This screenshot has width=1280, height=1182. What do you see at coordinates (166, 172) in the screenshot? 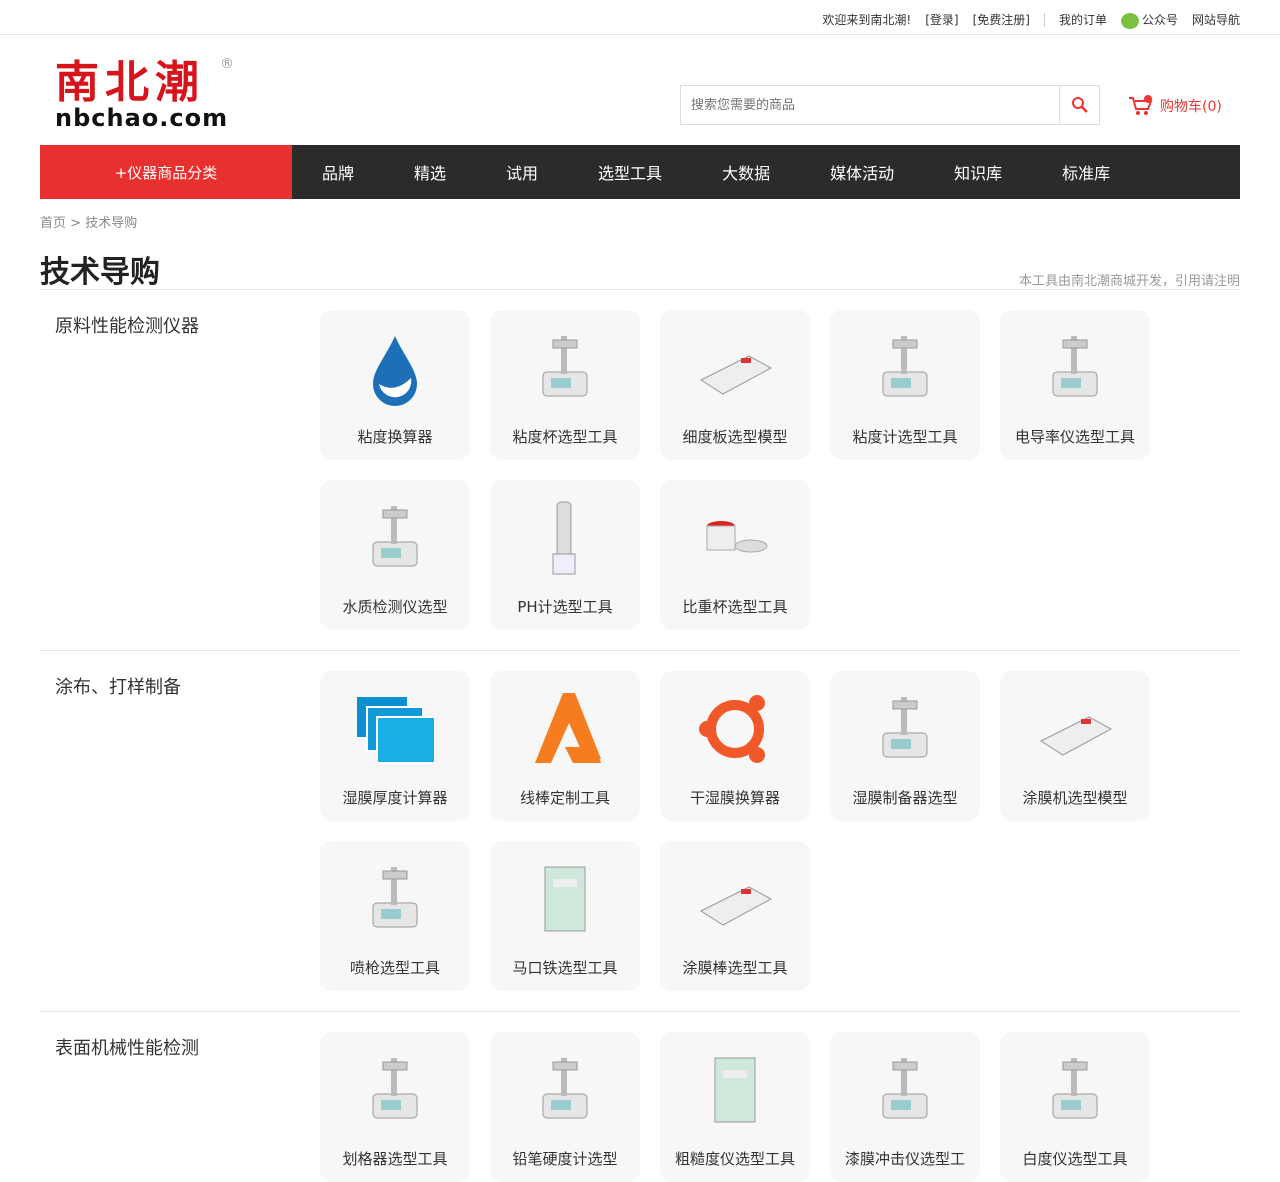
I see `category-menu-button: +仪器商品分类` at bounding box center [166, 172].